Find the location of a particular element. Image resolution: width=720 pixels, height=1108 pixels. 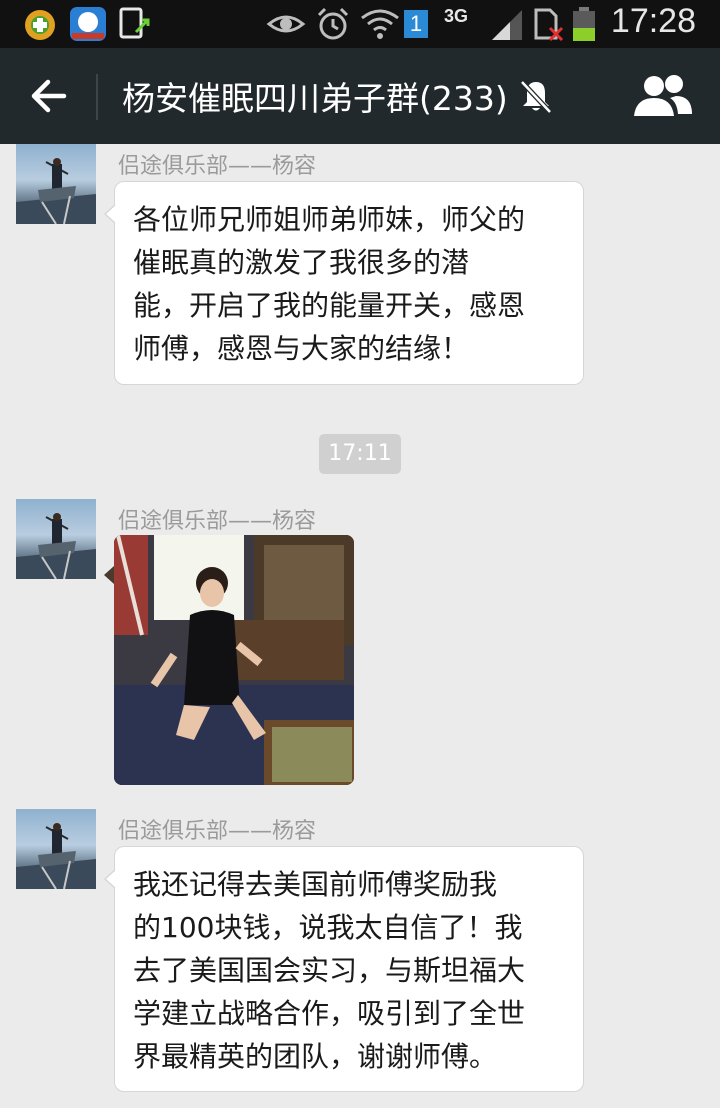

message-line: 界最精英的团队，谢谢师傅。 is located at coordinates (315, 1056).